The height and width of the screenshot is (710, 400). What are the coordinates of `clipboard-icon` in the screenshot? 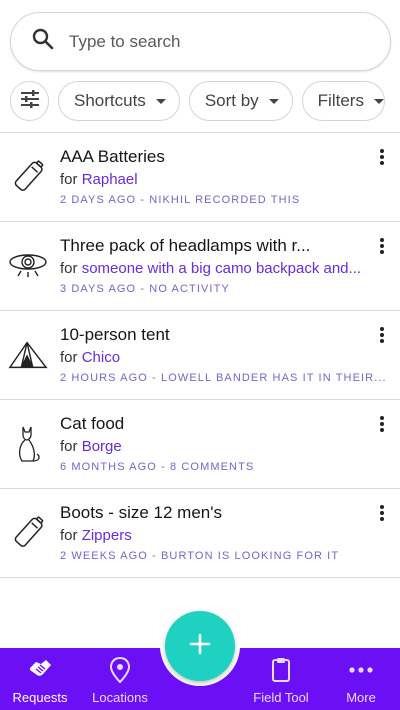 It's located at (281, 670).